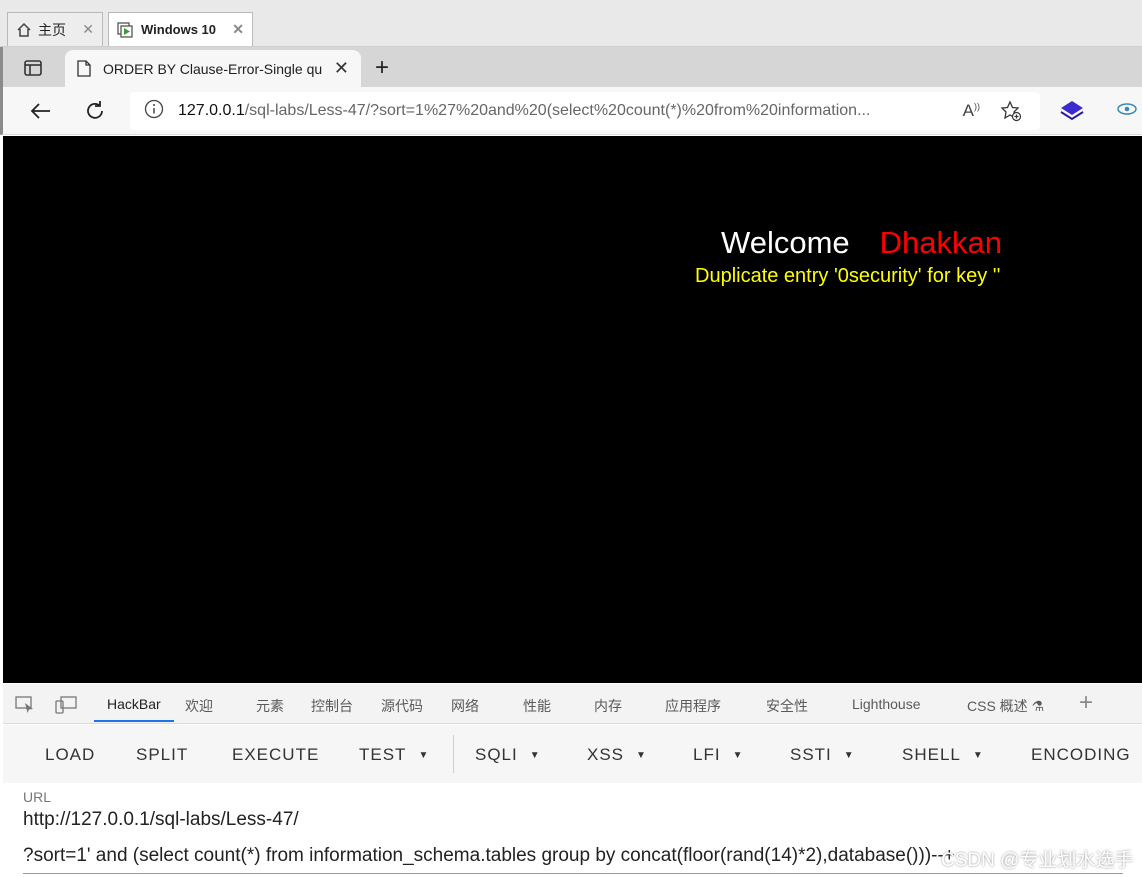 This screenshot has width=1142, height=877. Describe the element at coordinates (275, 755) in the screenshot. I see `execute-button: EXECUTE` at that location.